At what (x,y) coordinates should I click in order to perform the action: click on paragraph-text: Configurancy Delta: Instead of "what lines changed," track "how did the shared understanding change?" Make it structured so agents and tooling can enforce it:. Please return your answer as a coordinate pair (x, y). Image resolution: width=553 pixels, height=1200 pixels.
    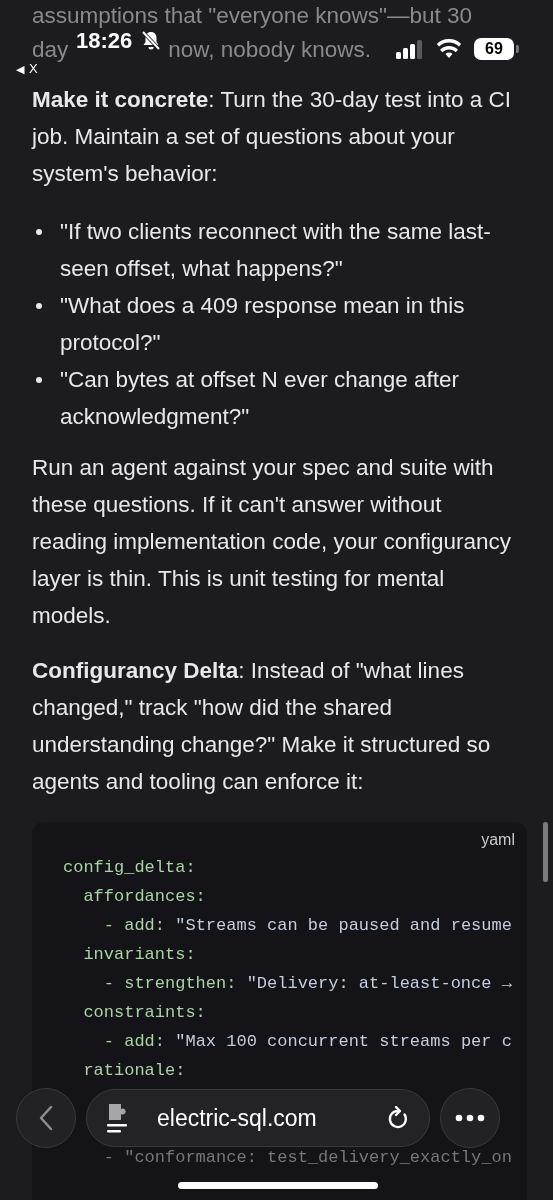
    Looking at the image, I should click on (262, 726).